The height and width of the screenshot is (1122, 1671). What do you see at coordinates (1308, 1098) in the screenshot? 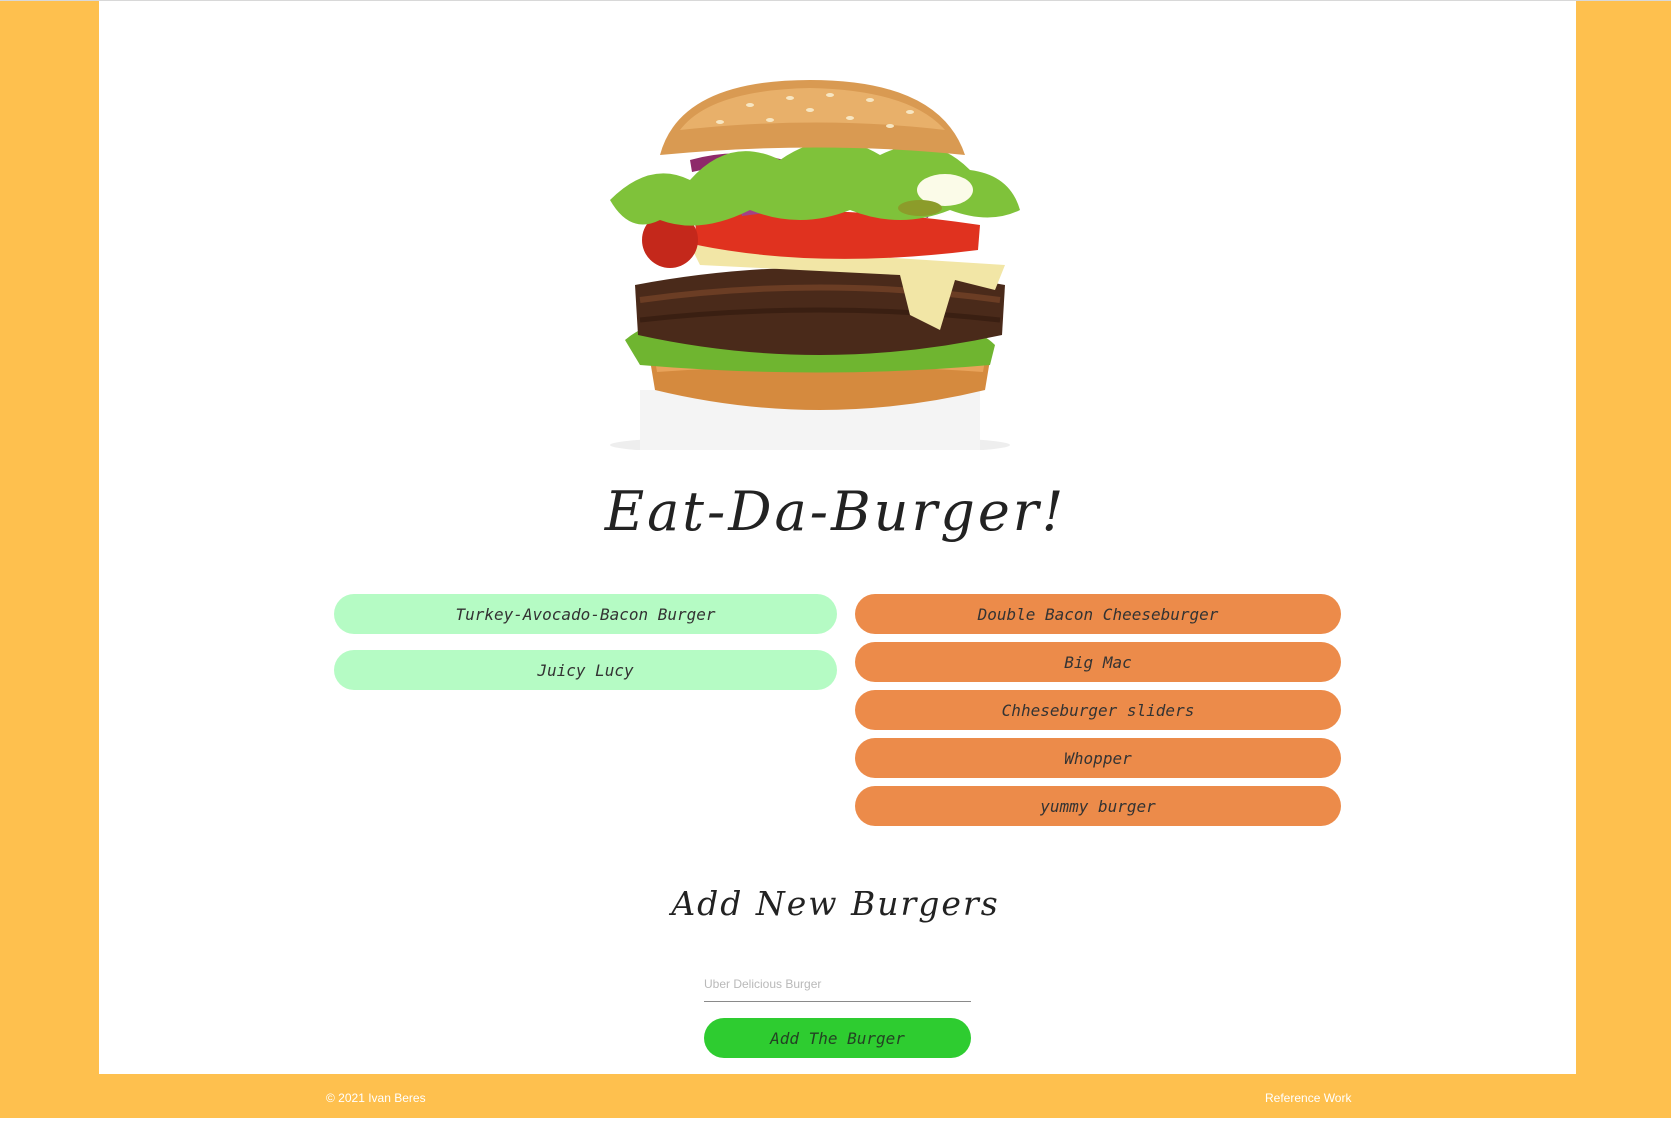
I see `footer-reference-link: Reference Work` at bounding box center [1308, 1098].